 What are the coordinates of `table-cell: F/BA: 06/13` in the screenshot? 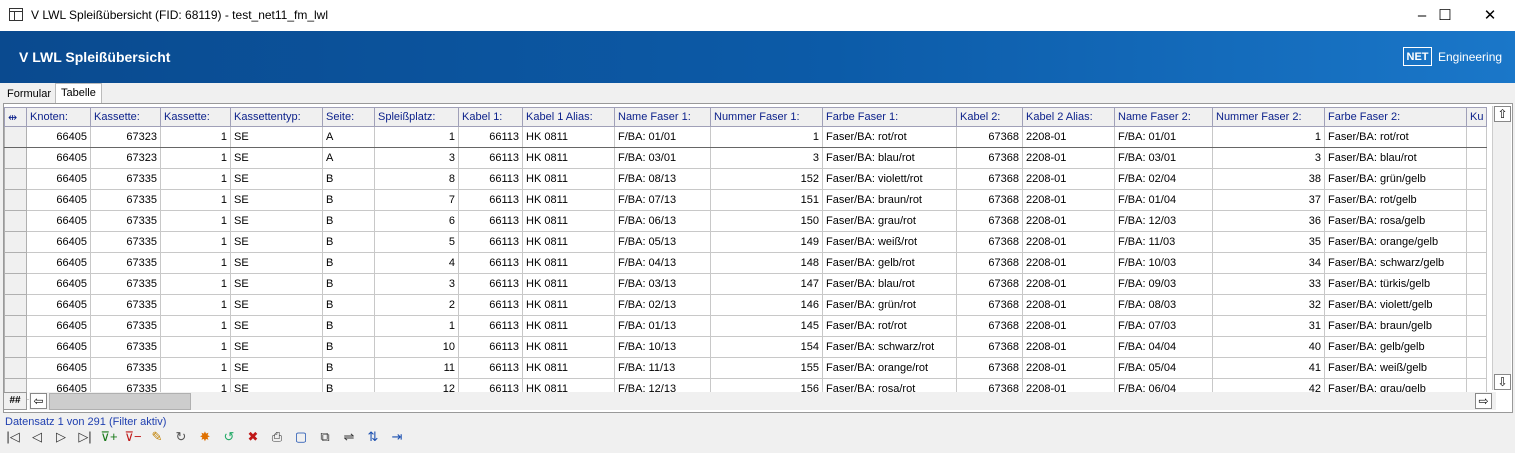 It's located at (662, 221).